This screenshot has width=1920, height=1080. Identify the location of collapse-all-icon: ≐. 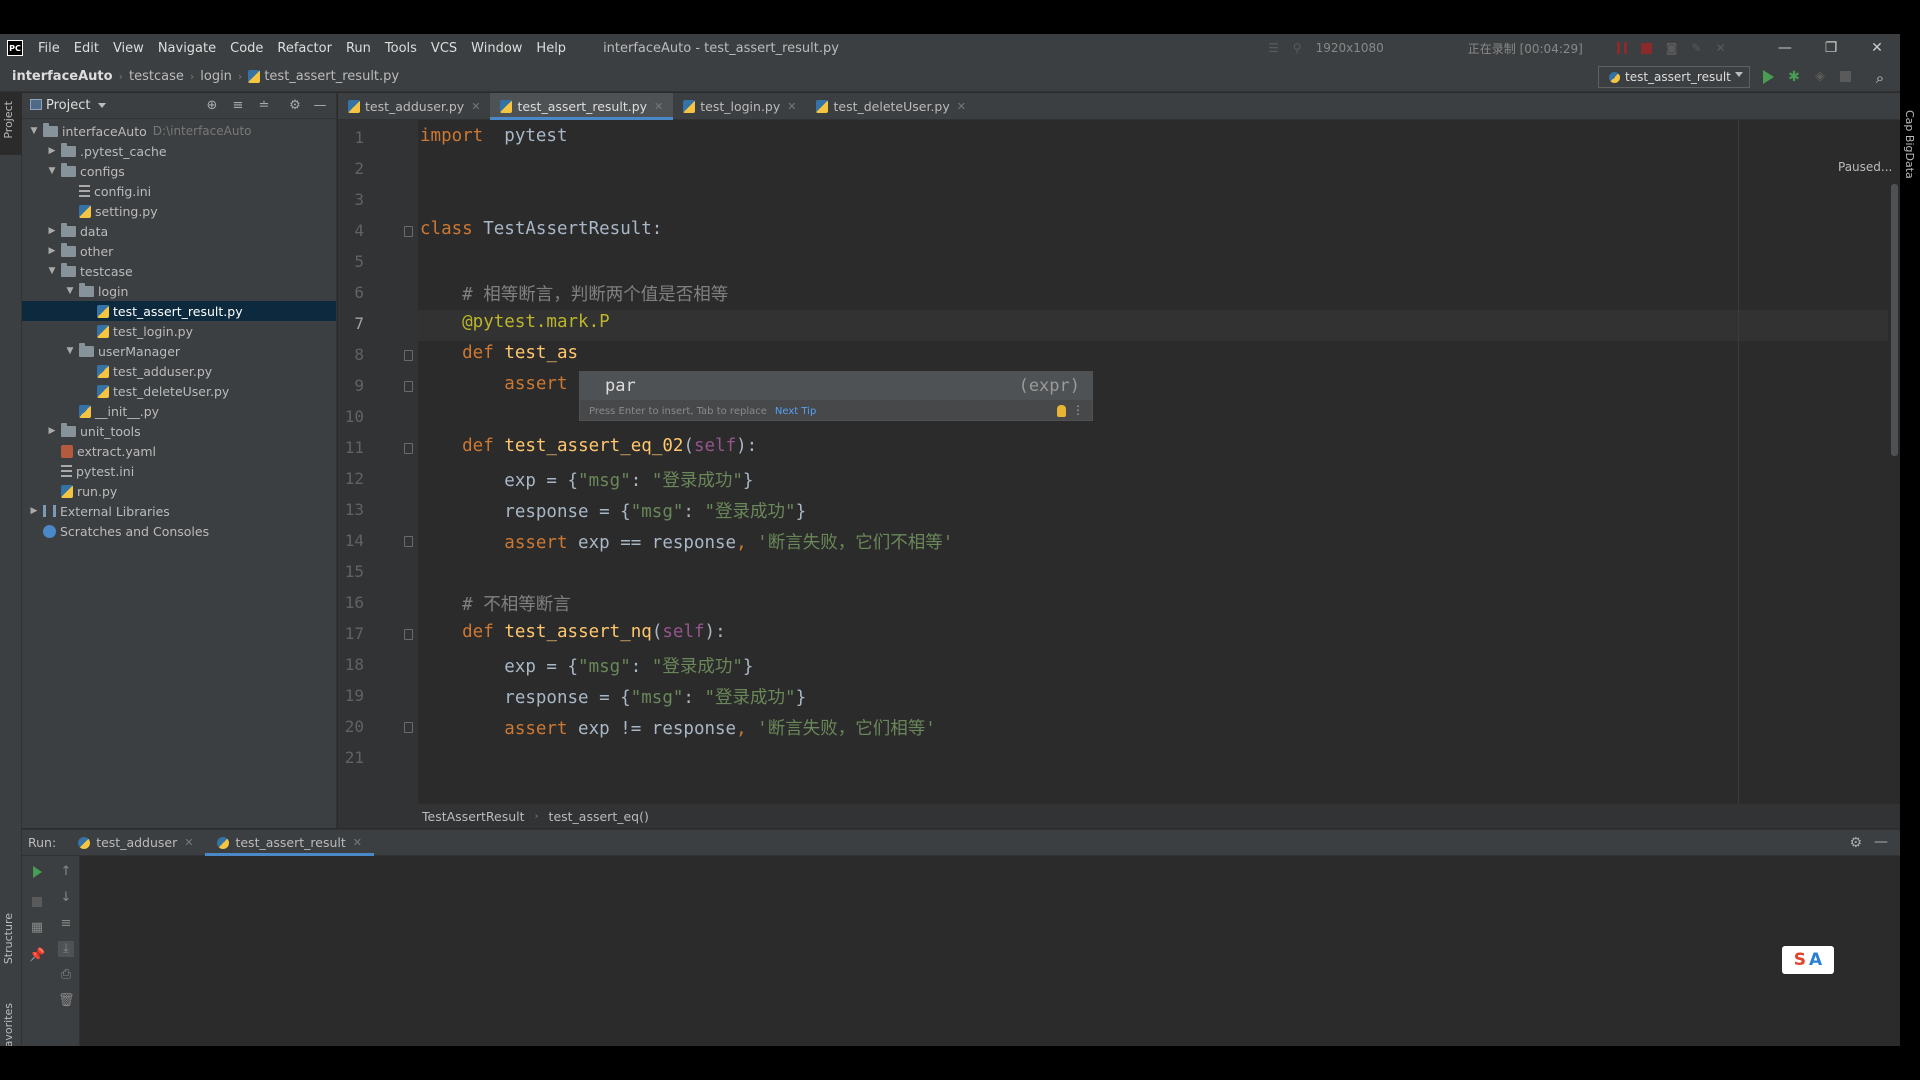
(264, 106).